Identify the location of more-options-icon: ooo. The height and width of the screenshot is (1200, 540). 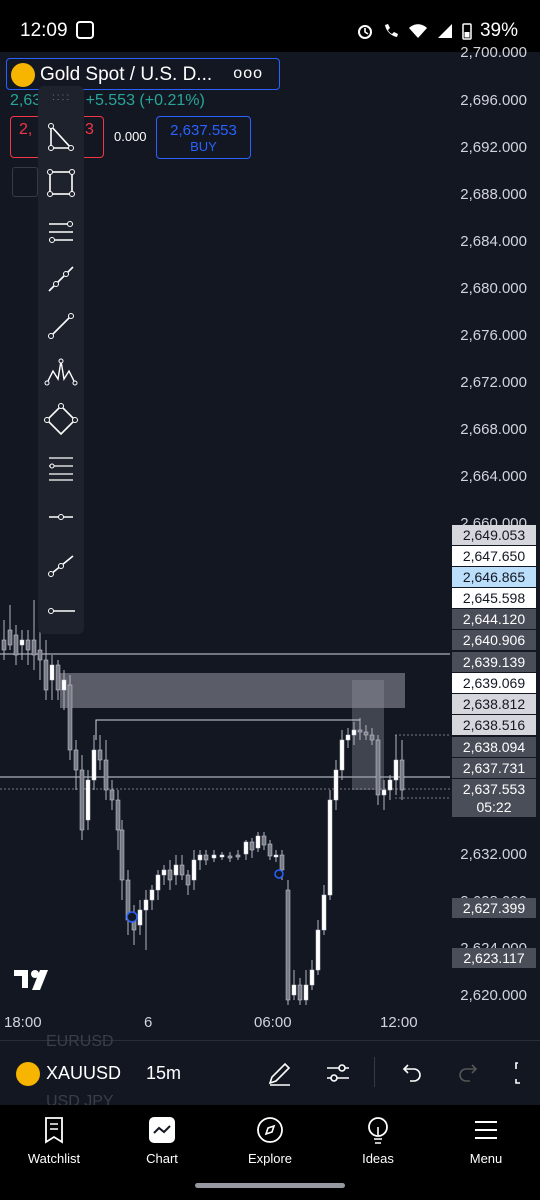
(248, 74).